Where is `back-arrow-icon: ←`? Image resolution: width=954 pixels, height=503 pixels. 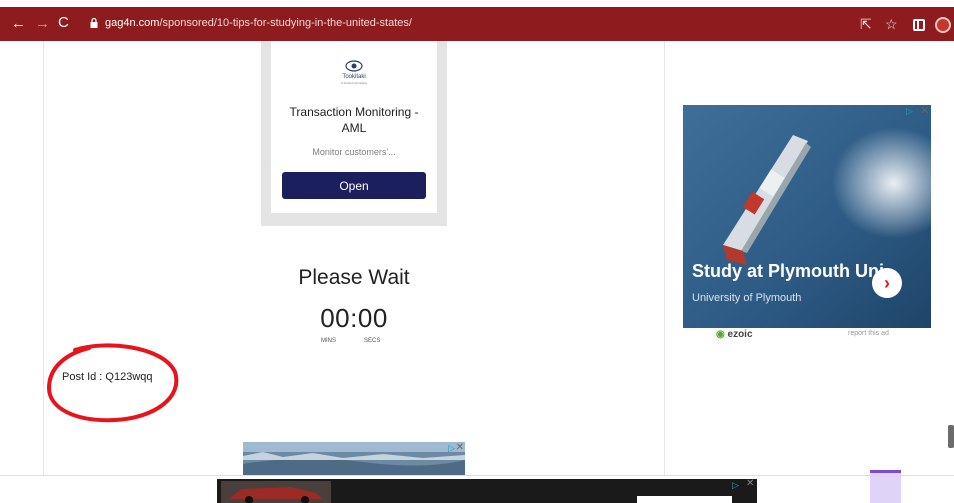
back-arrow-icon: ← is located at coordinates (18, 23).